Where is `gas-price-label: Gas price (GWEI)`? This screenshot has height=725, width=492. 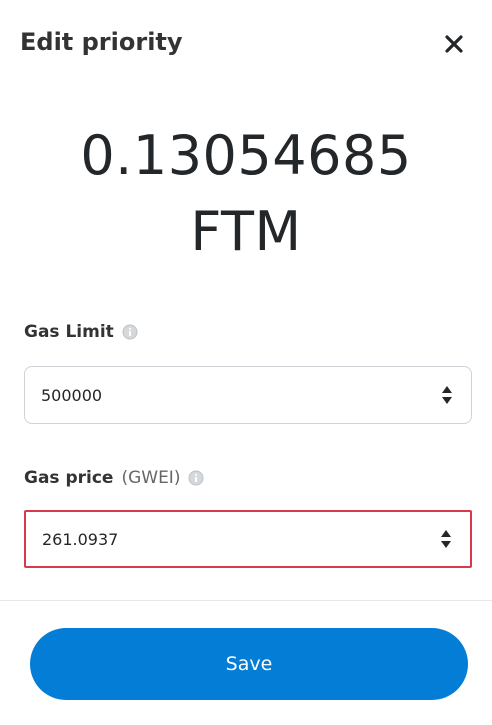 gas-price-label: Gas price (GWEI) is located at coordinates (114, 478).